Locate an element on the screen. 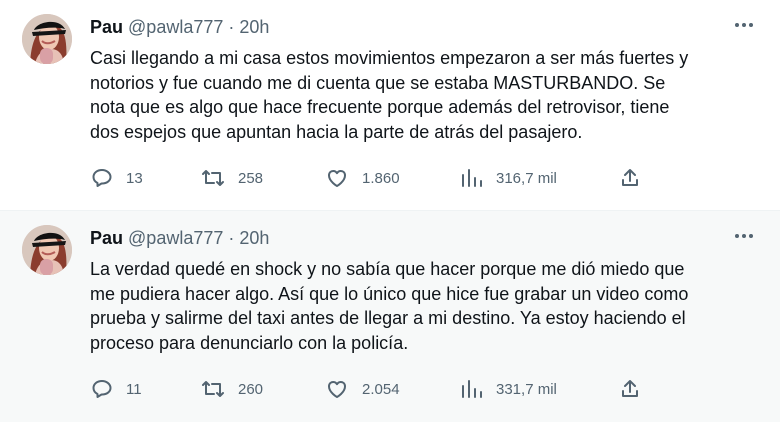 The height and width of the screenshot is (422, 780). reply-count: 13 is located at coordinates (134, 178).